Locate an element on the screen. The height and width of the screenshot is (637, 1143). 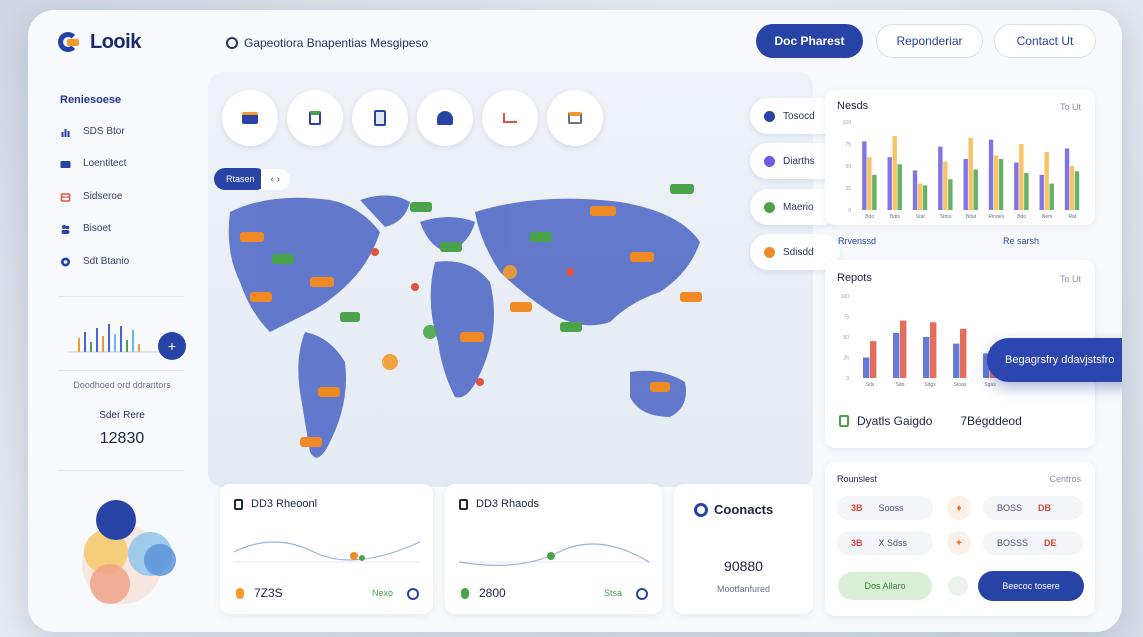
tagline-text: Gapeotiora Bnapentias Mesgipeso is located at coordinates (336, 43).